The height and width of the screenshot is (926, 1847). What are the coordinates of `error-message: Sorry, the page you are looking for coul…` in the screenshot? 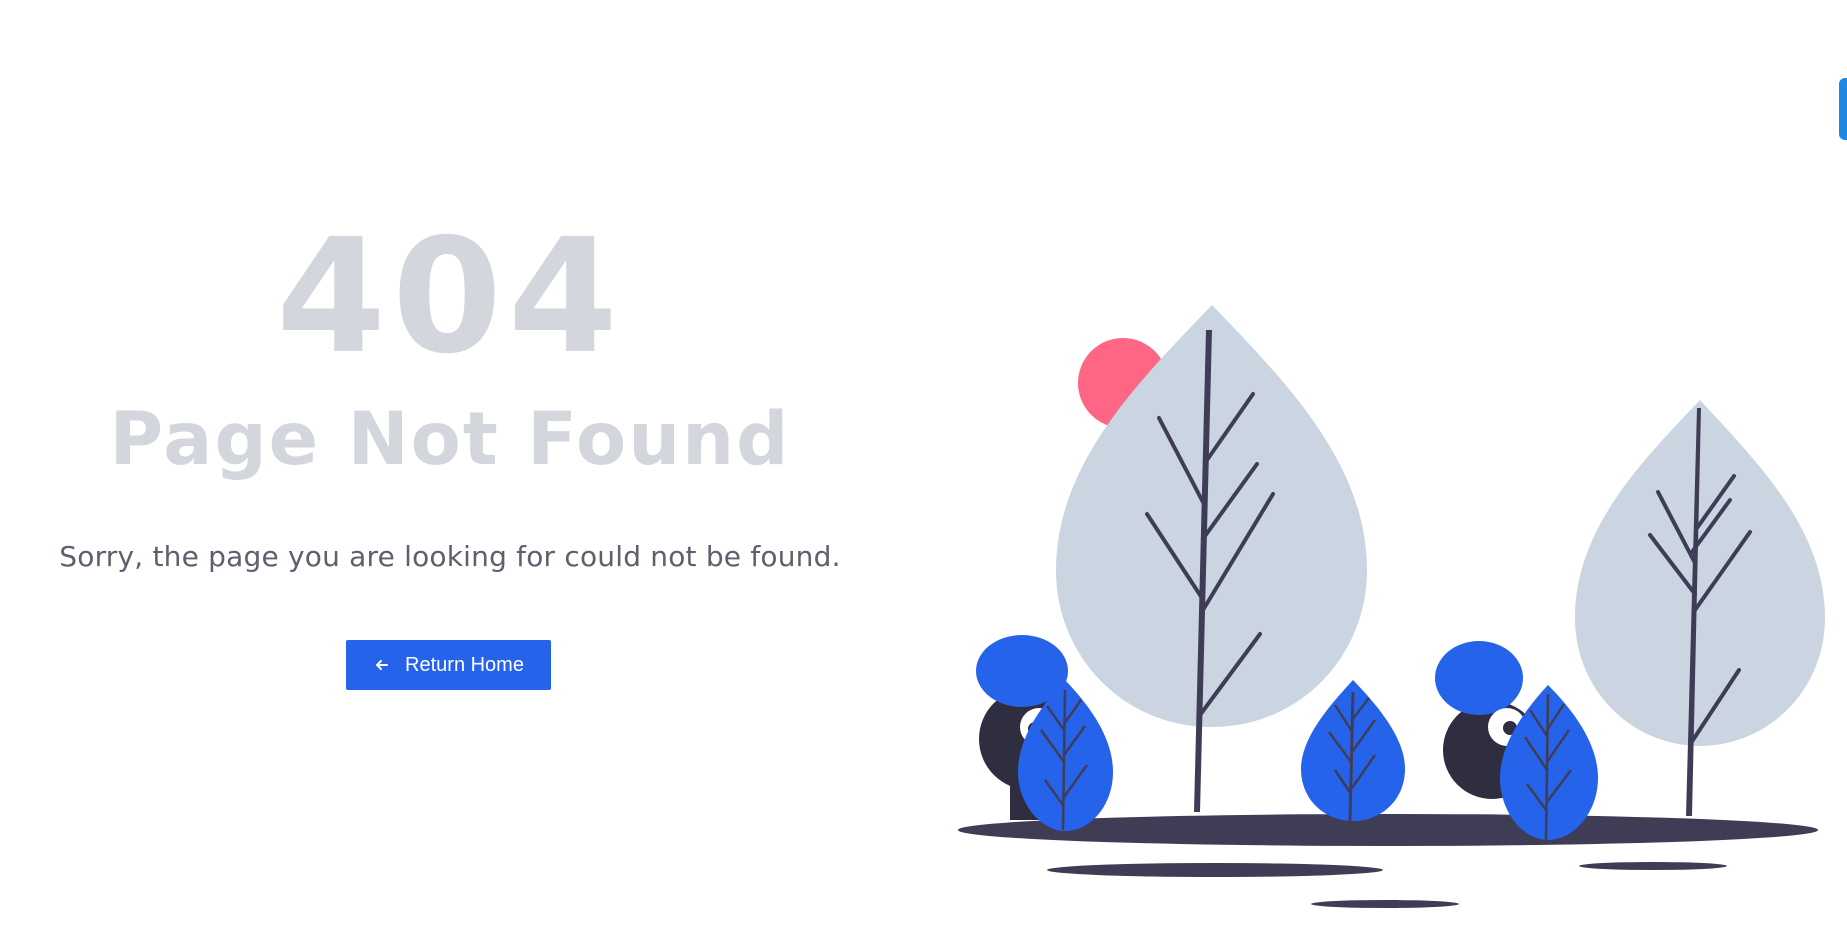 It's located at (450, 556).